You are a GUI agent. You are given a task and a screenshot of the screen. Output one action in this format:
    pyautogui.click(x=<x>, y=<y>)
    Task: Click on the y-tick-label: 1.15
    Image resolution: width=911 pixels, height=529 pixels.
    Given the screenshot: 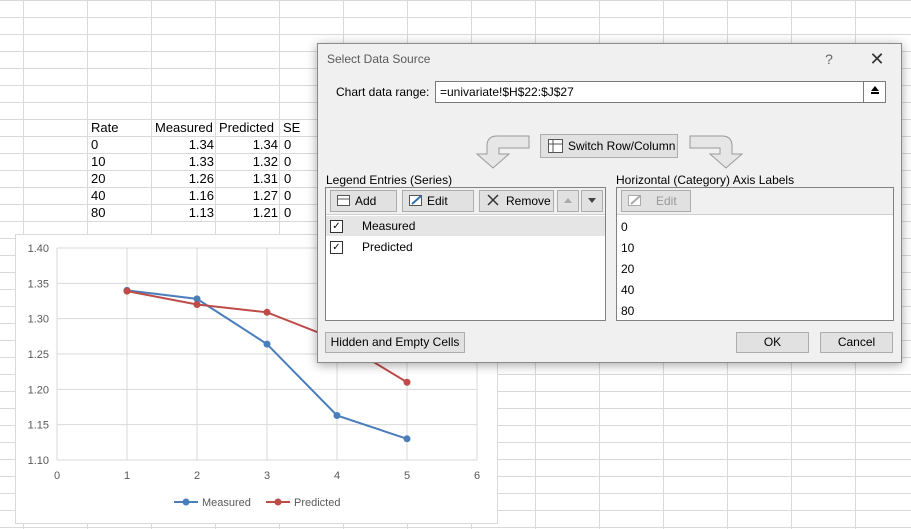 What is the action you would take?
    pyautogui.click(x=38, y=426)
    